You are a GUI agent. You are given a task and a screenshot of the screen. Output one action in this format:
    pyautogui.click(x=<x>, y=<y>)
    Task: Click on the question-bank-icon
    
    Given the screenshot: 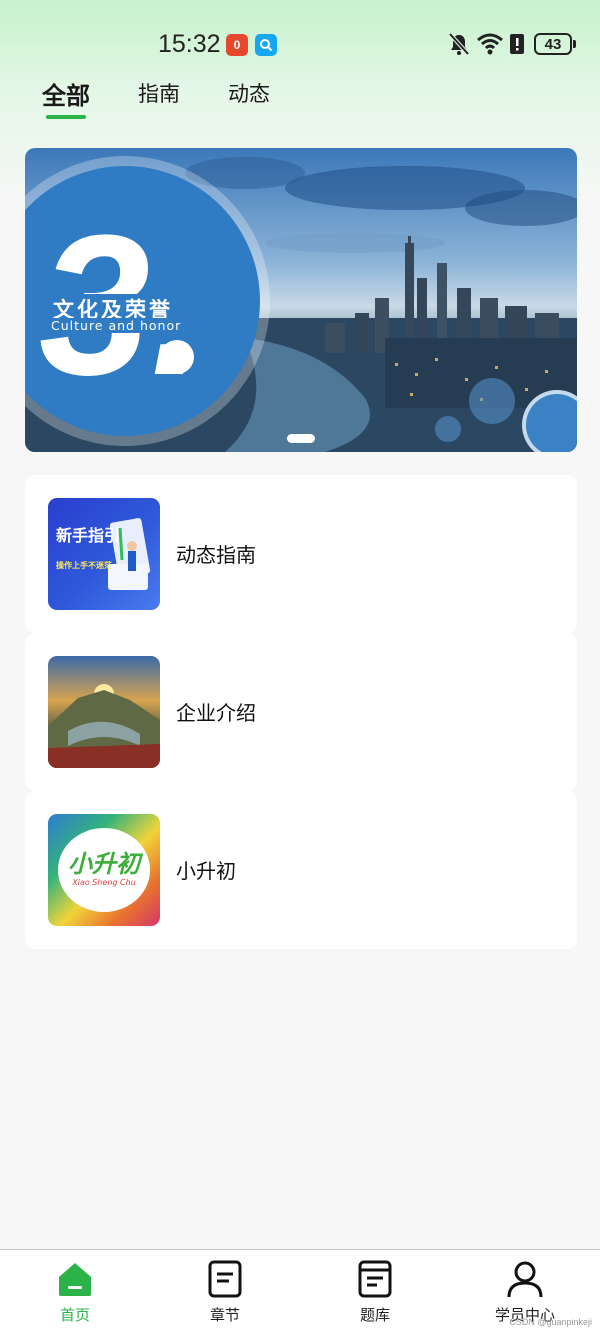 What is the action you would take?
    pyautogui.click(x=375, y=1279)
    